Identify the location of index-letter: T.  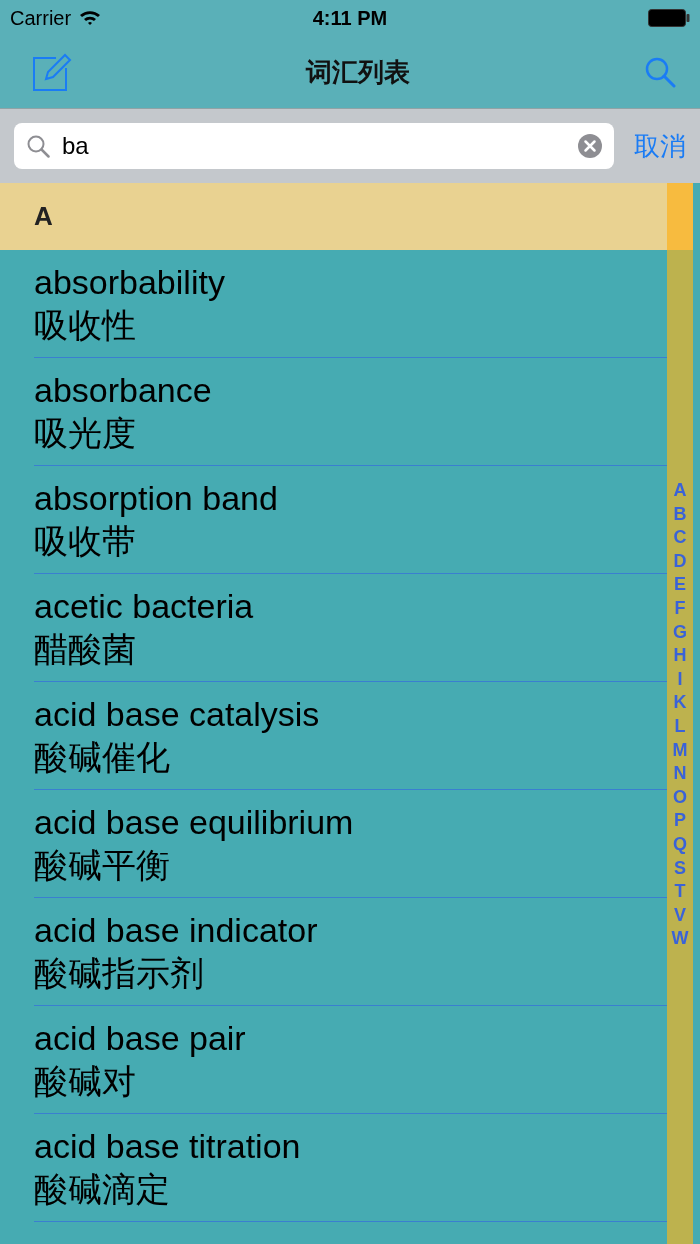
(680, 892).